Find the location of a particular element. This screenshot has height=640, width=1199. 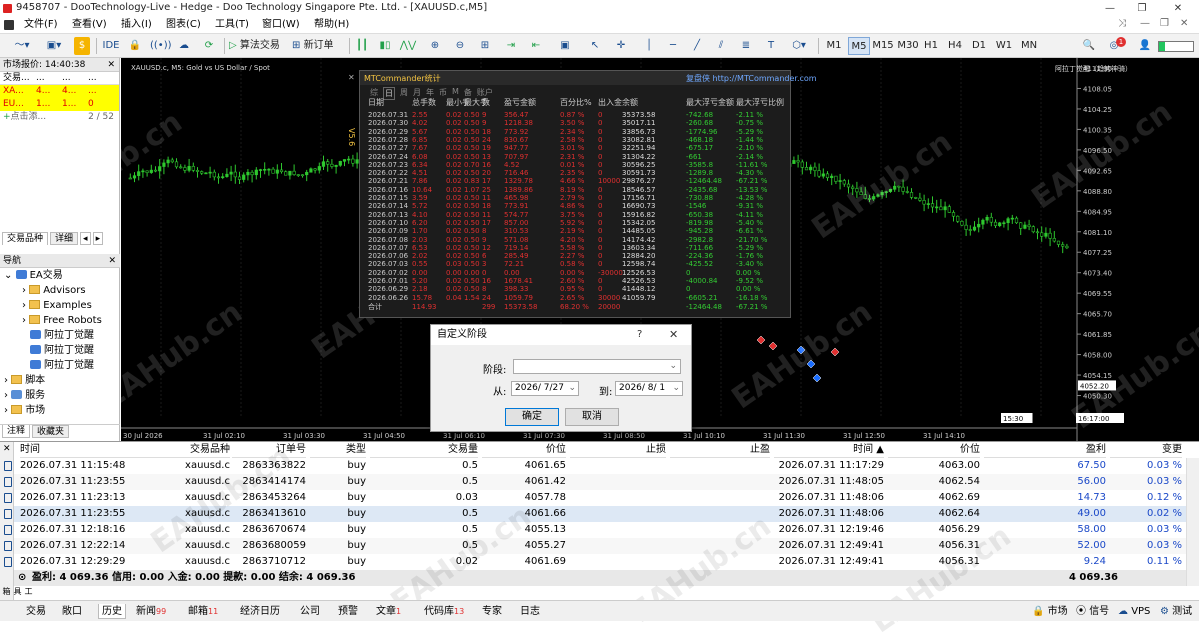

ide-button: IDE is located at coordinates (111, 46).